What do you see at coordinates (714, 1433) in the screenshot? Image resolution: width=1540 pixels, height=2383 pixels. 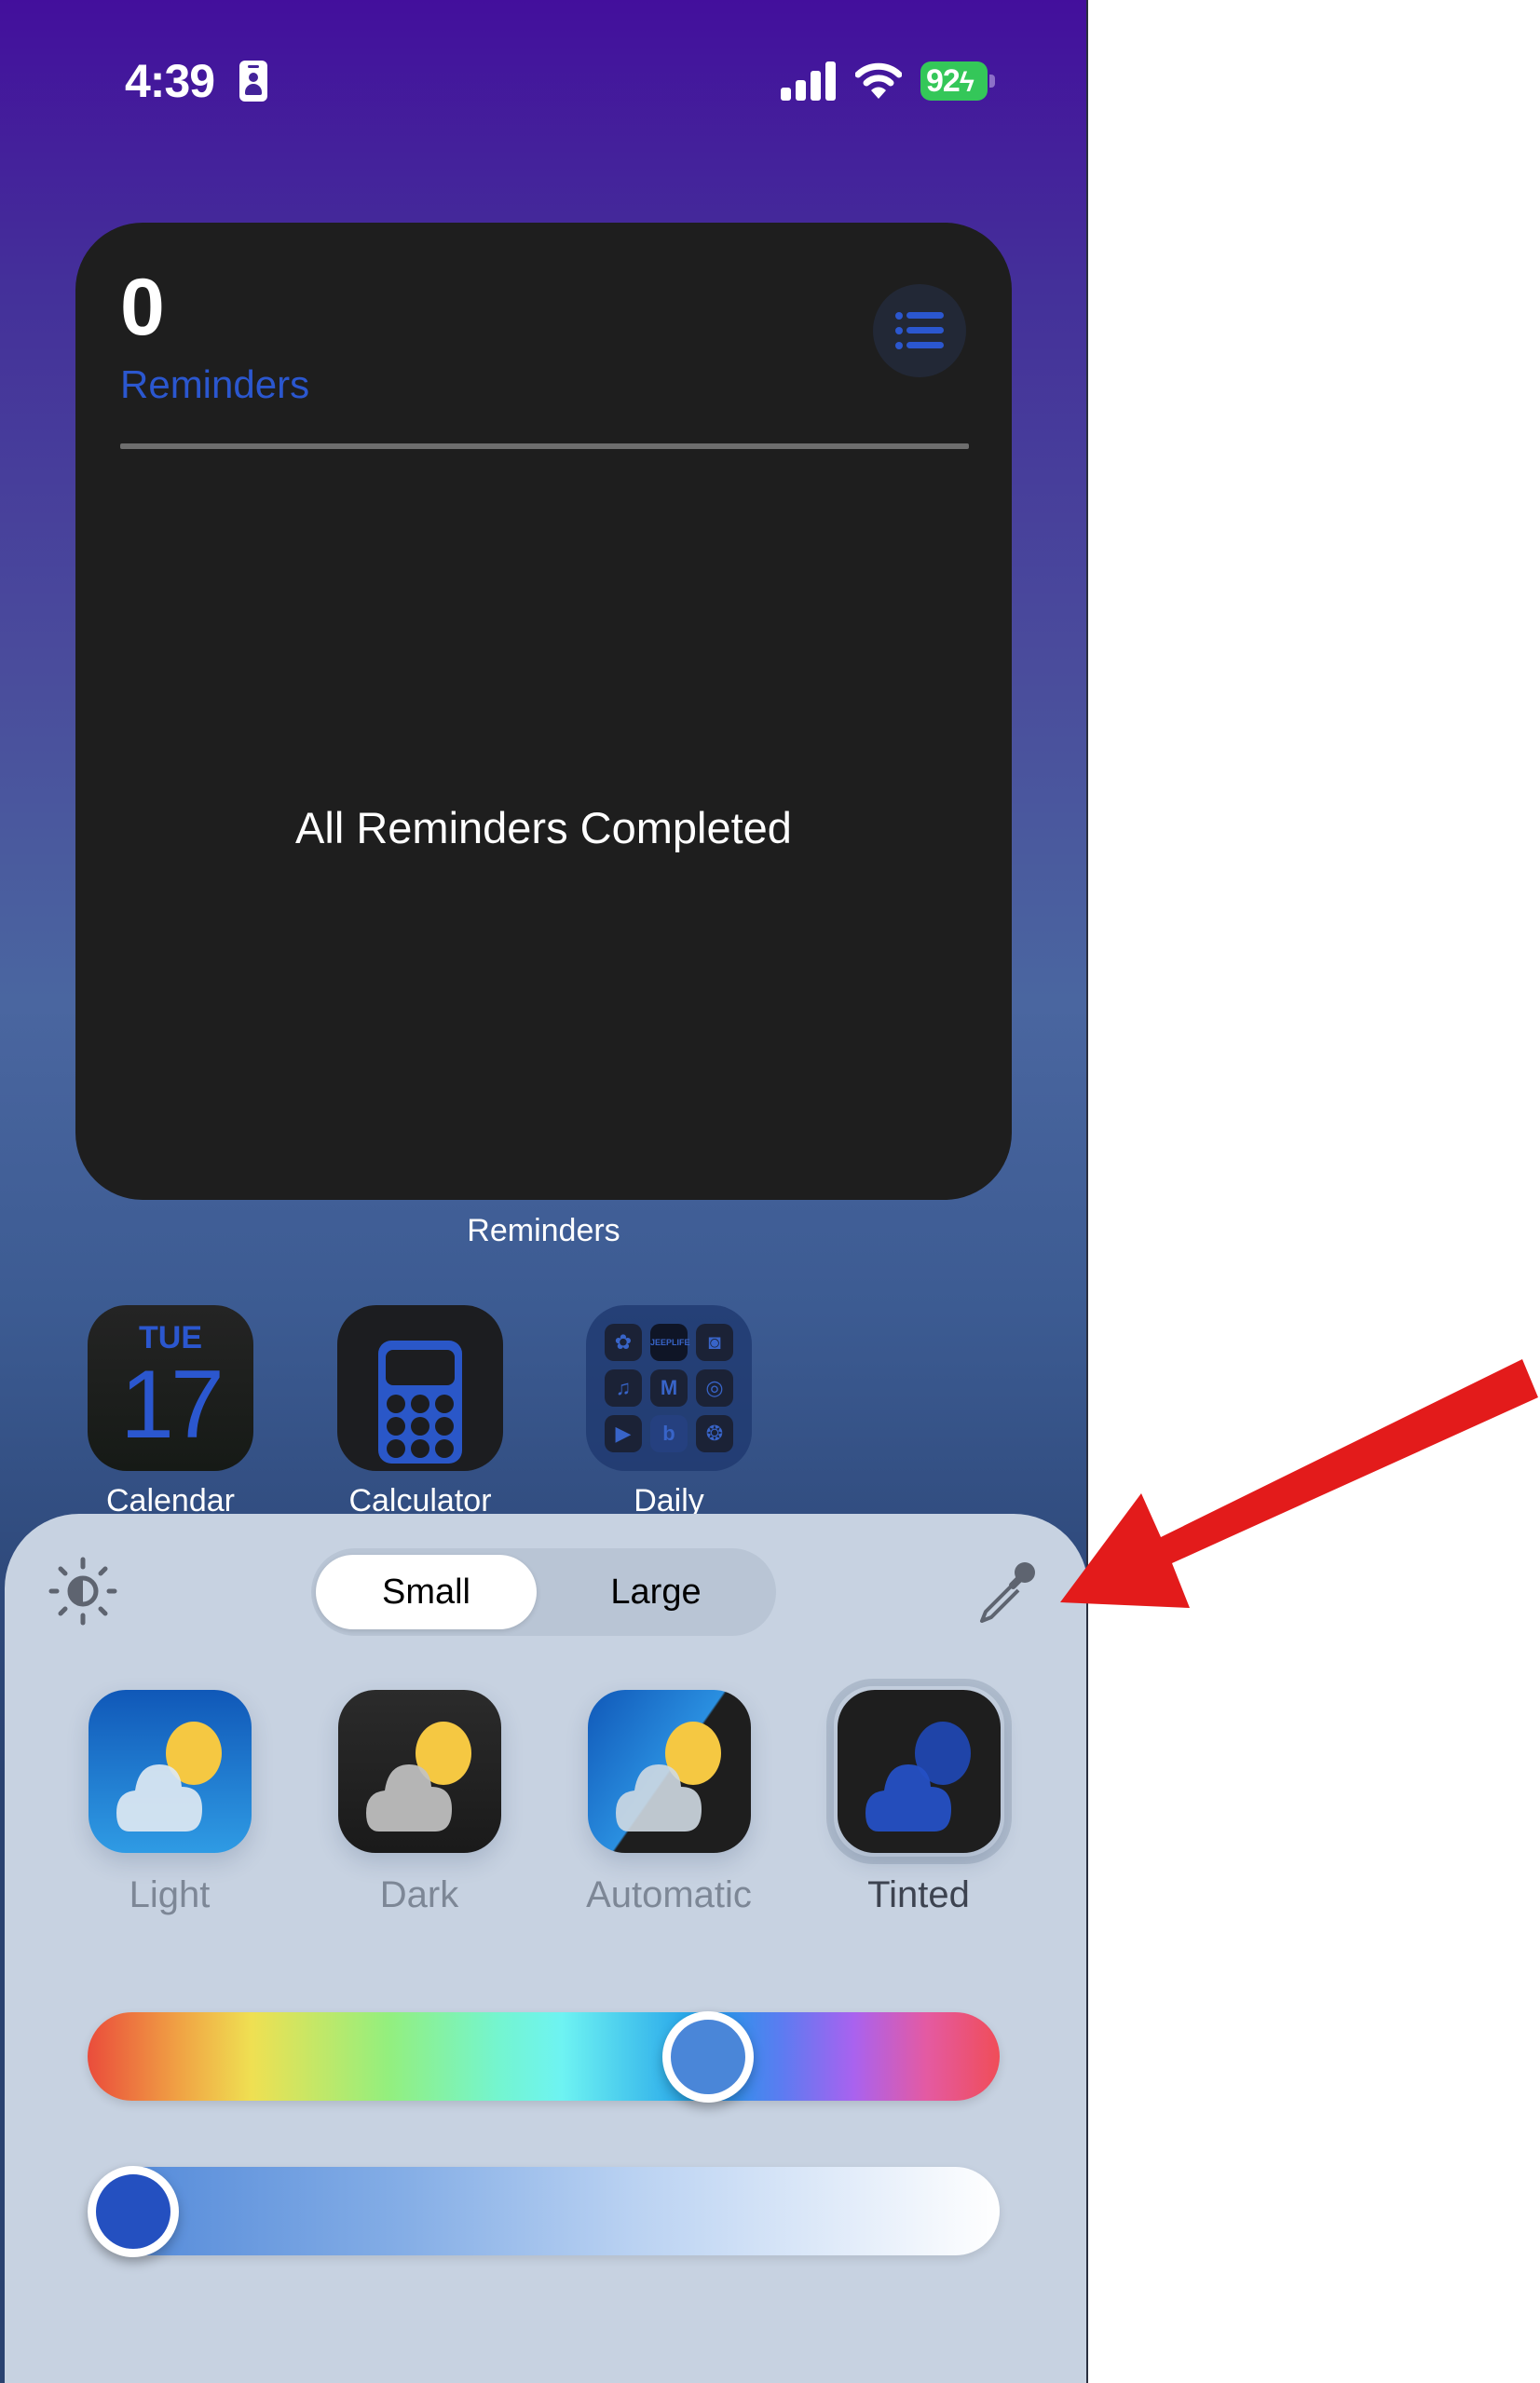 I see `openai-icon: ❂` at bounding box center [714, 1433].